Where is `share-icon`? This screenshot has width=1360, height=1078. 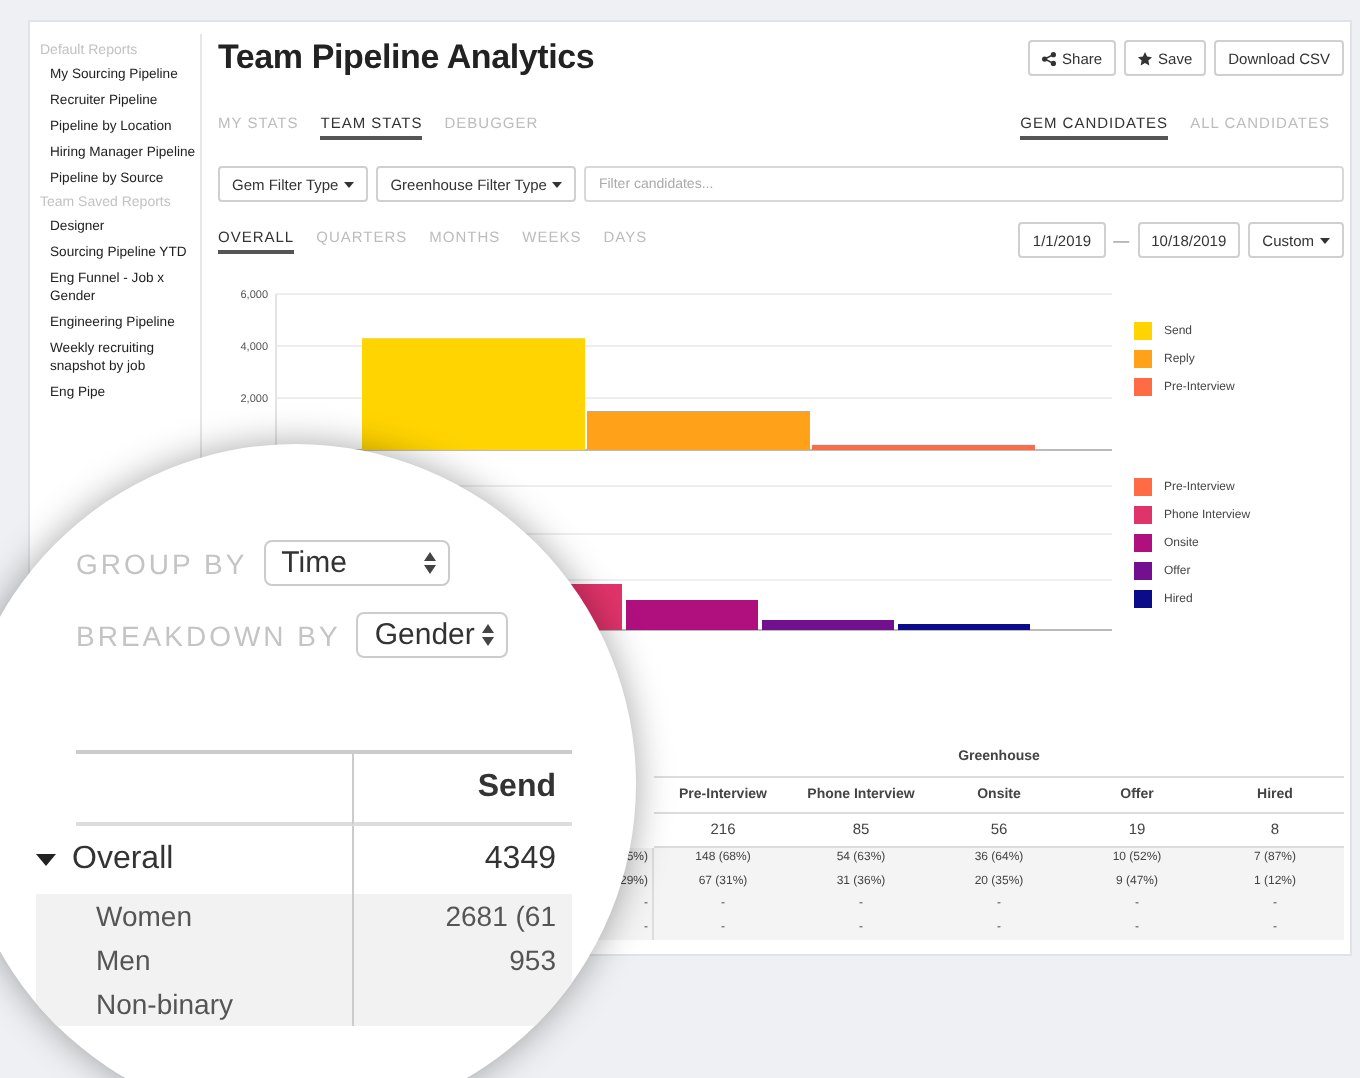
share-icon is located at coordinates (1049, 58).